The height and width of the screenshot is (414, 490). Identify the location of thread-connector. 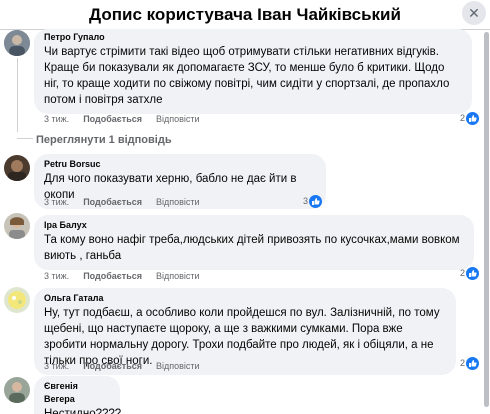
(25, 138).